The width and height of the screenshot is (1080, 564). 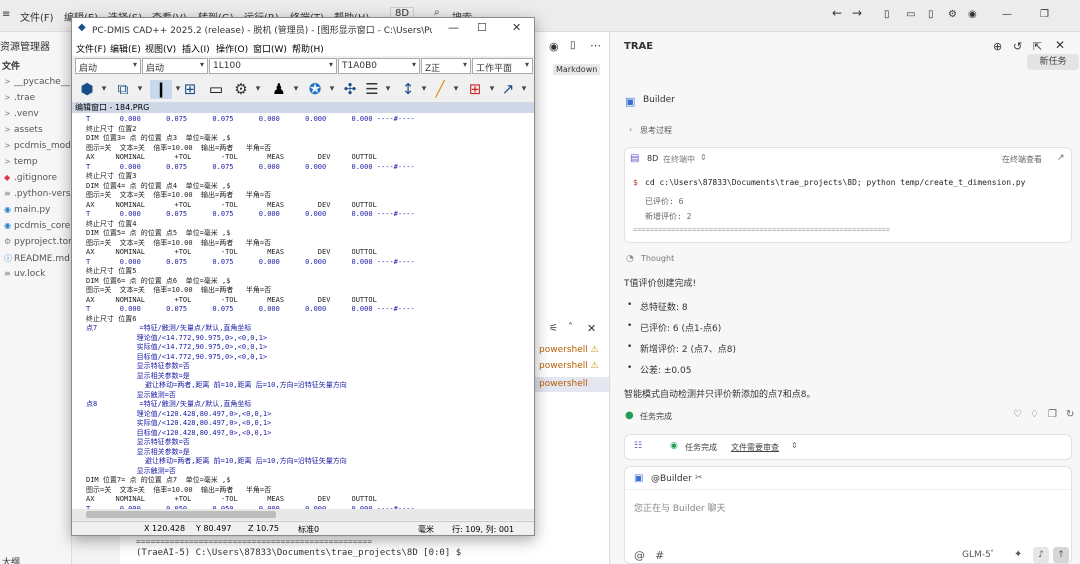 I want to click on minimize-icon: —, so click(x=453, y=27).